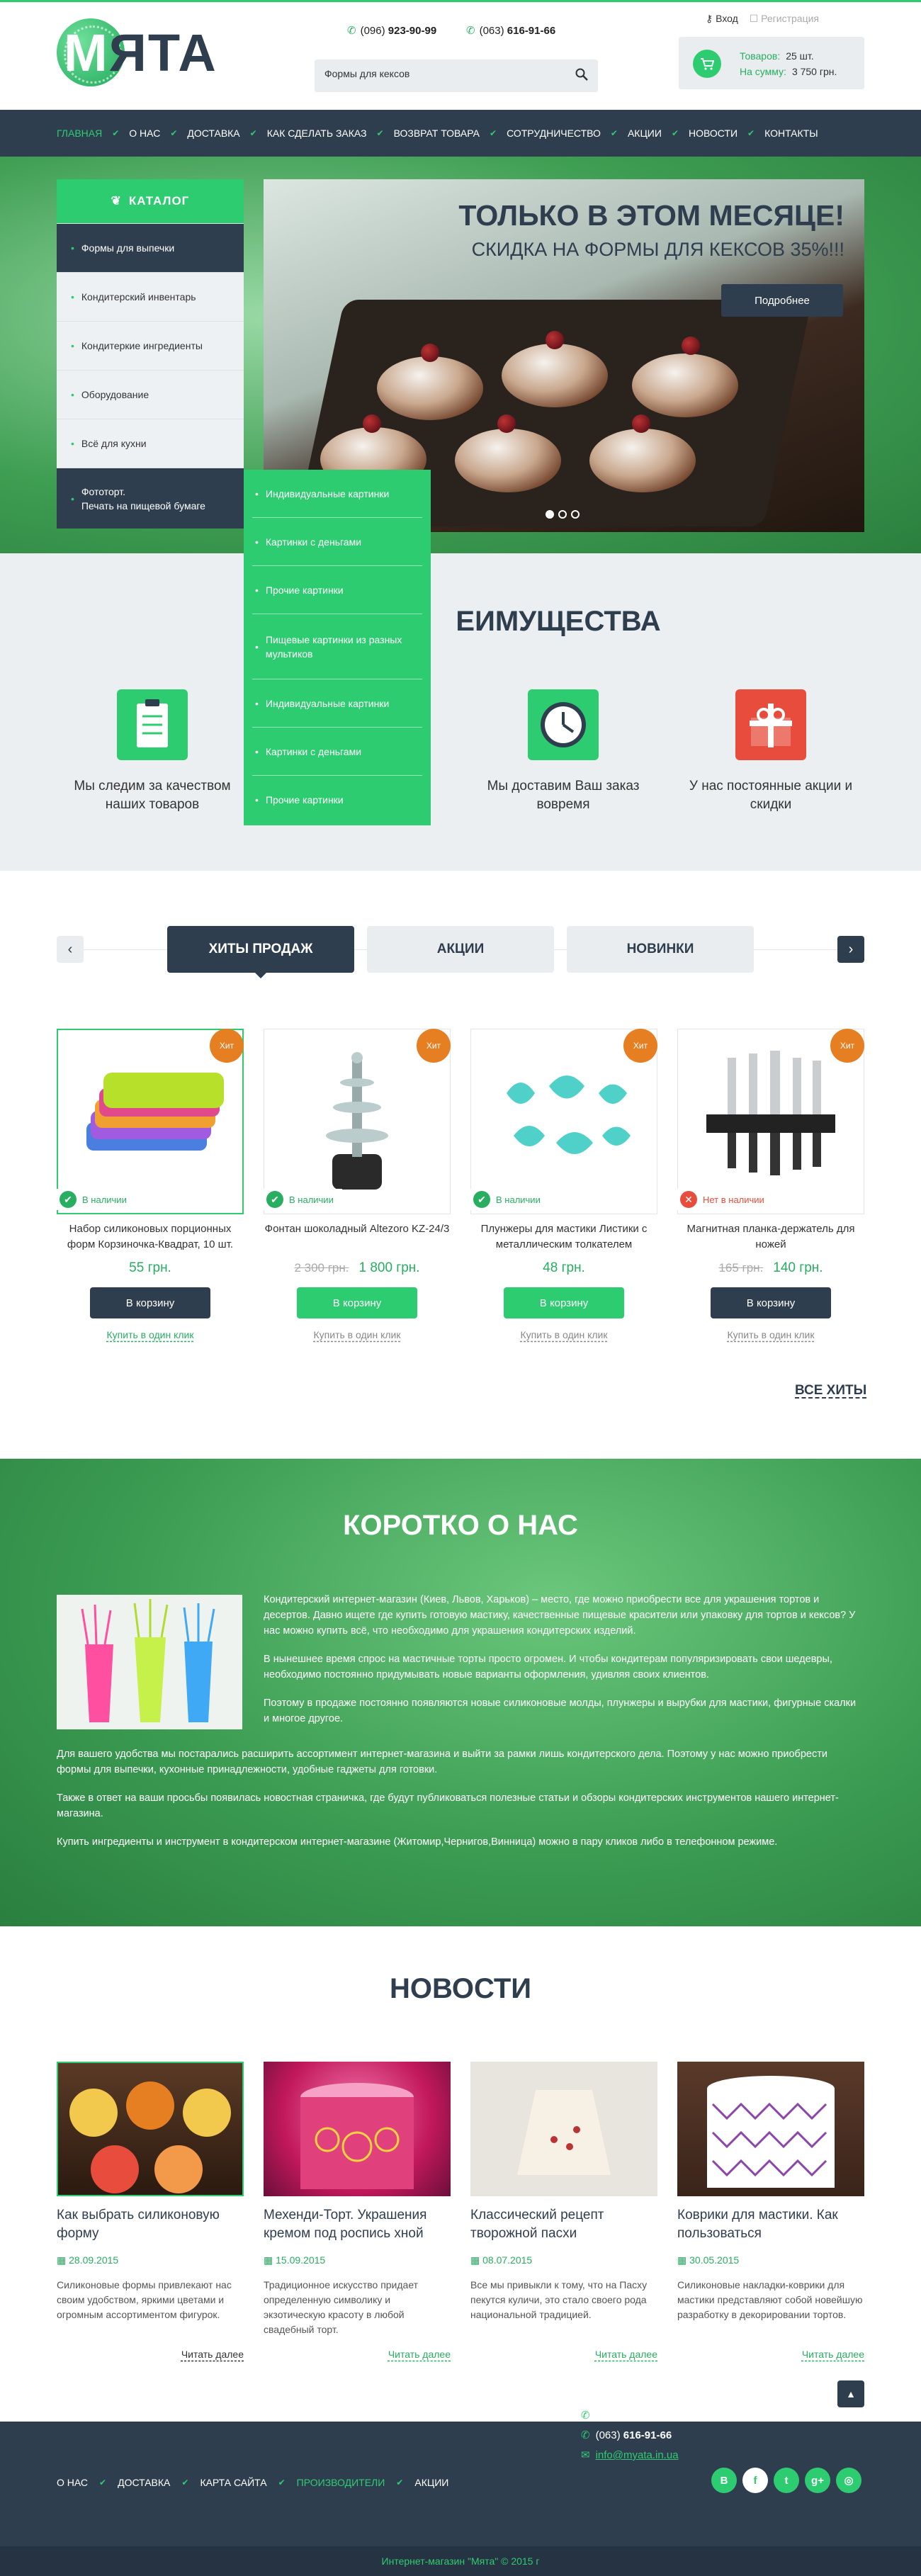 Image resolution: width=921 pixels, height=2576 pixels. I want to click on tabs-prev-arrow-icon: ‹, so click(70, 949).